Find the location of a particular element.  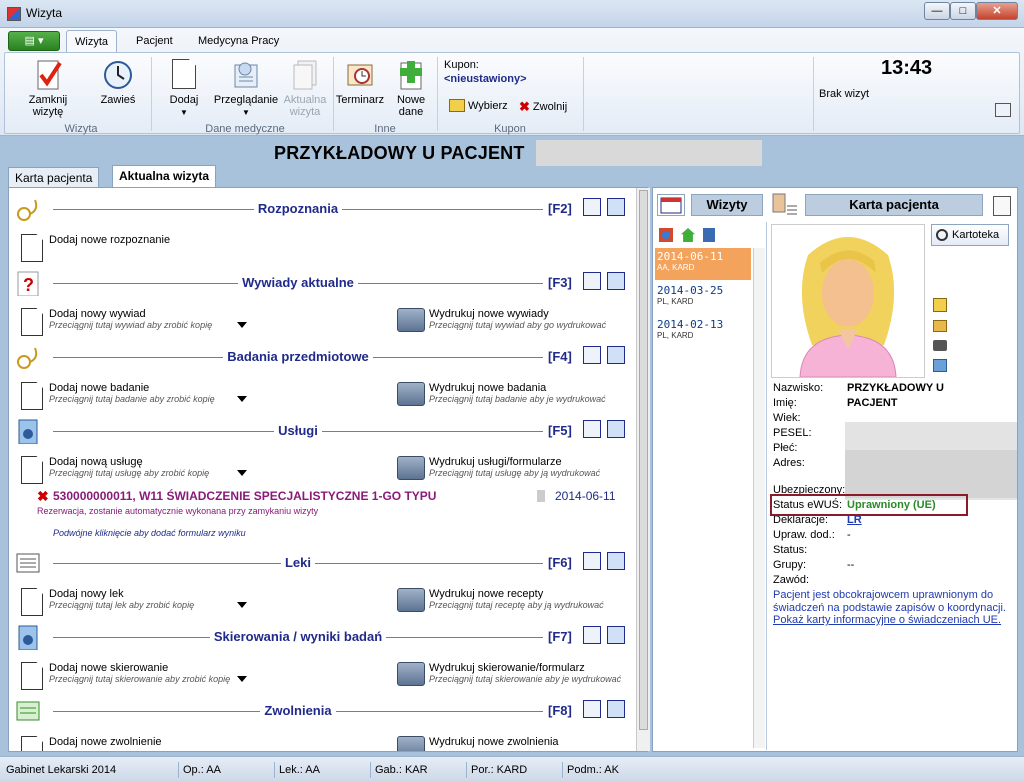

release-icon: ✖ is located at coordinates (524, 106).